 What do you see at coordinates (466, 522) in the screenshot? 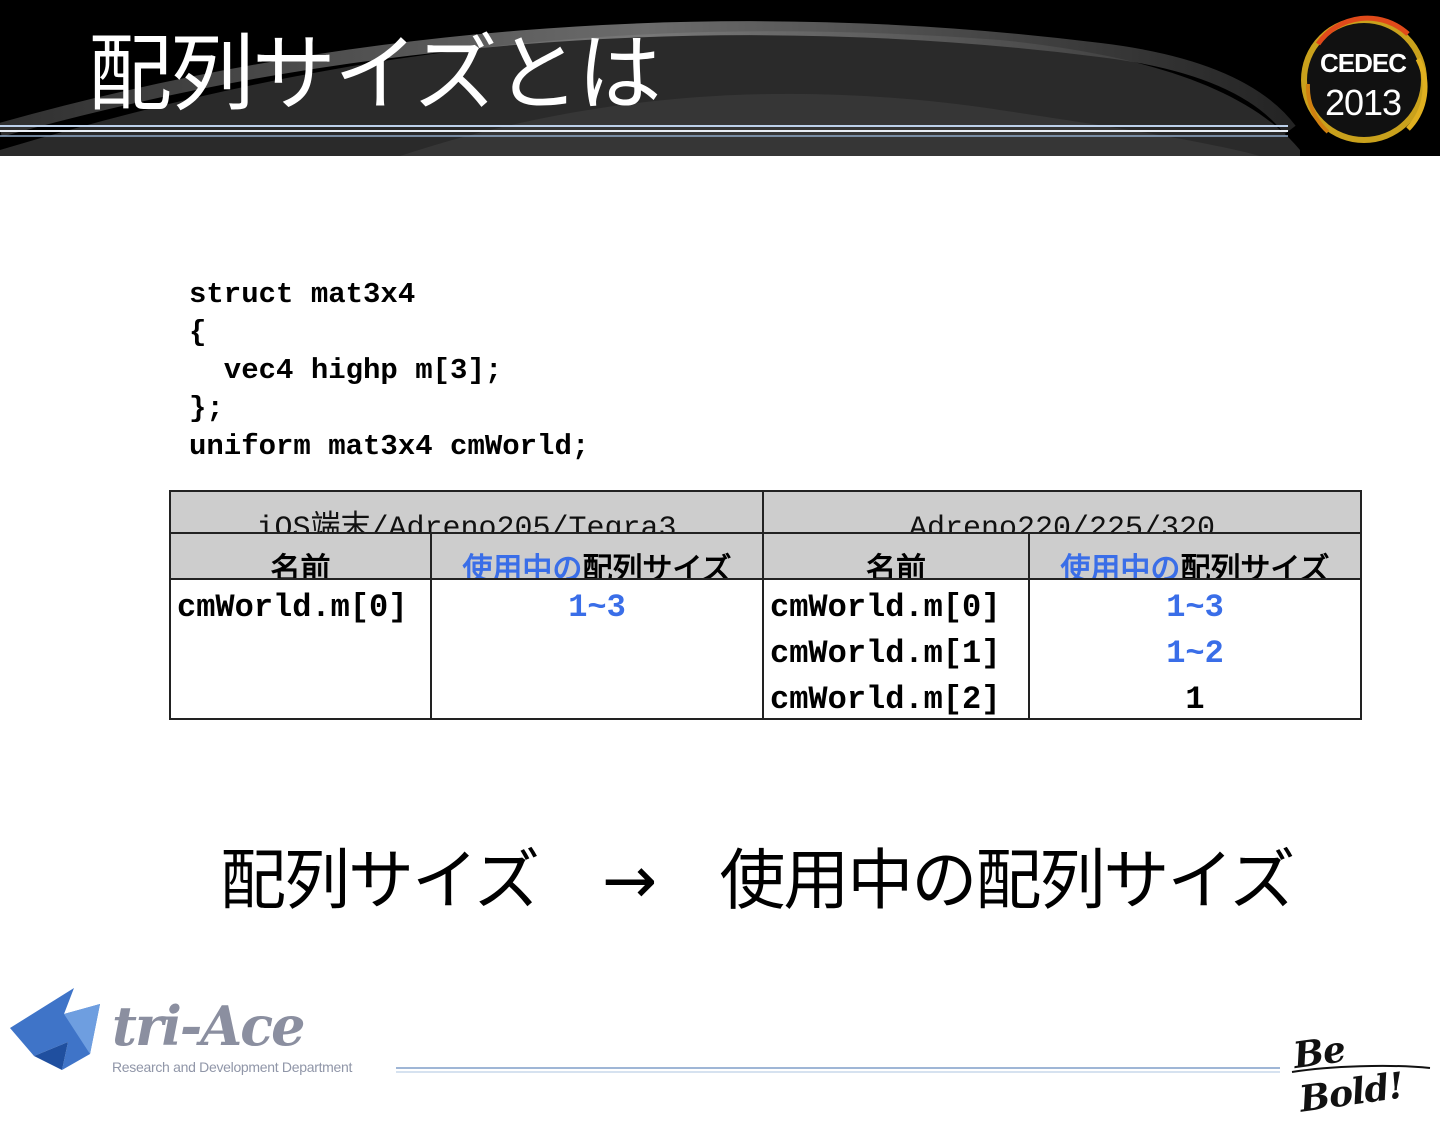
I see `group-header-left-label: iOS端末/Adreno205/Tegra3` at bounding box center [466, 522].